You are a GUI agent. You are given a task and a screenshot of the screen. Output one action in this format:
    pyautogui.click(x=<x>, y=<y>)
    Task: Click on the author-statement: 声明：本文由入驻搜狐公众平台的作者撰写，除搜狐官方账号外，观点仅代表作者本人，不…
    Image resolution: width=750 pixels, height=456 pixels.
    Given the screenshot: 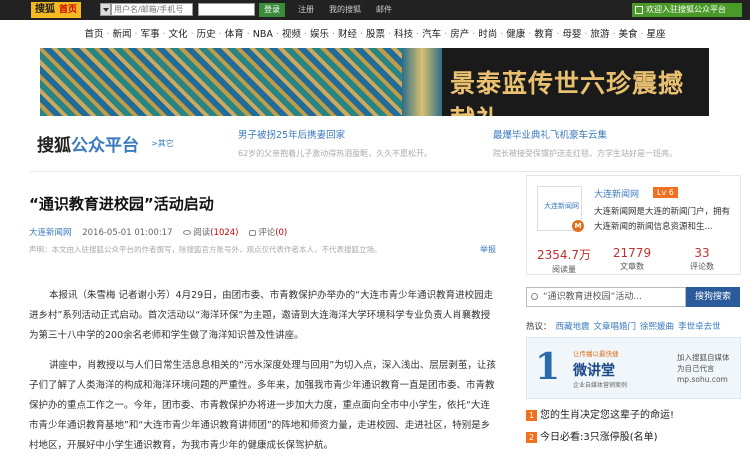 What is the action you would take?
    pyautogui.click(x=205, y=249)
    